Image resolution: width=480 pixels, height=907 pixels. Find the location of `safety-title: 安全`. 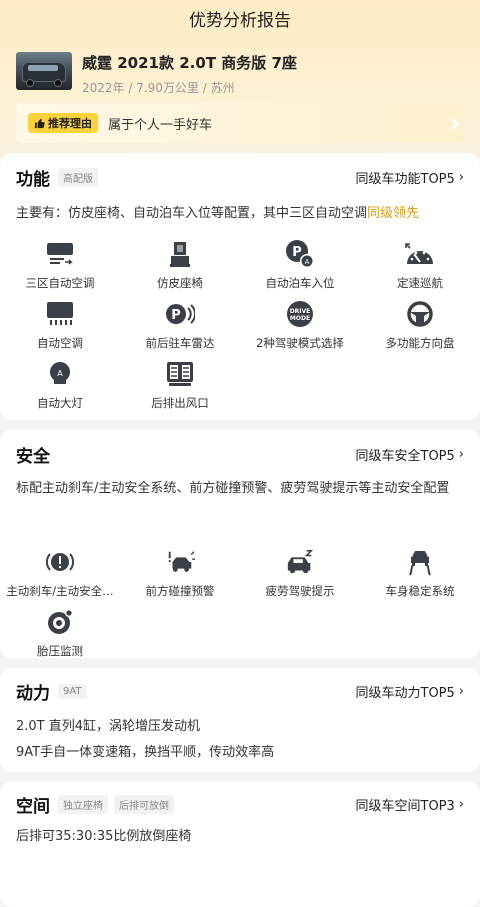

safety-title: 安全 is located at coordinates (33, 456).